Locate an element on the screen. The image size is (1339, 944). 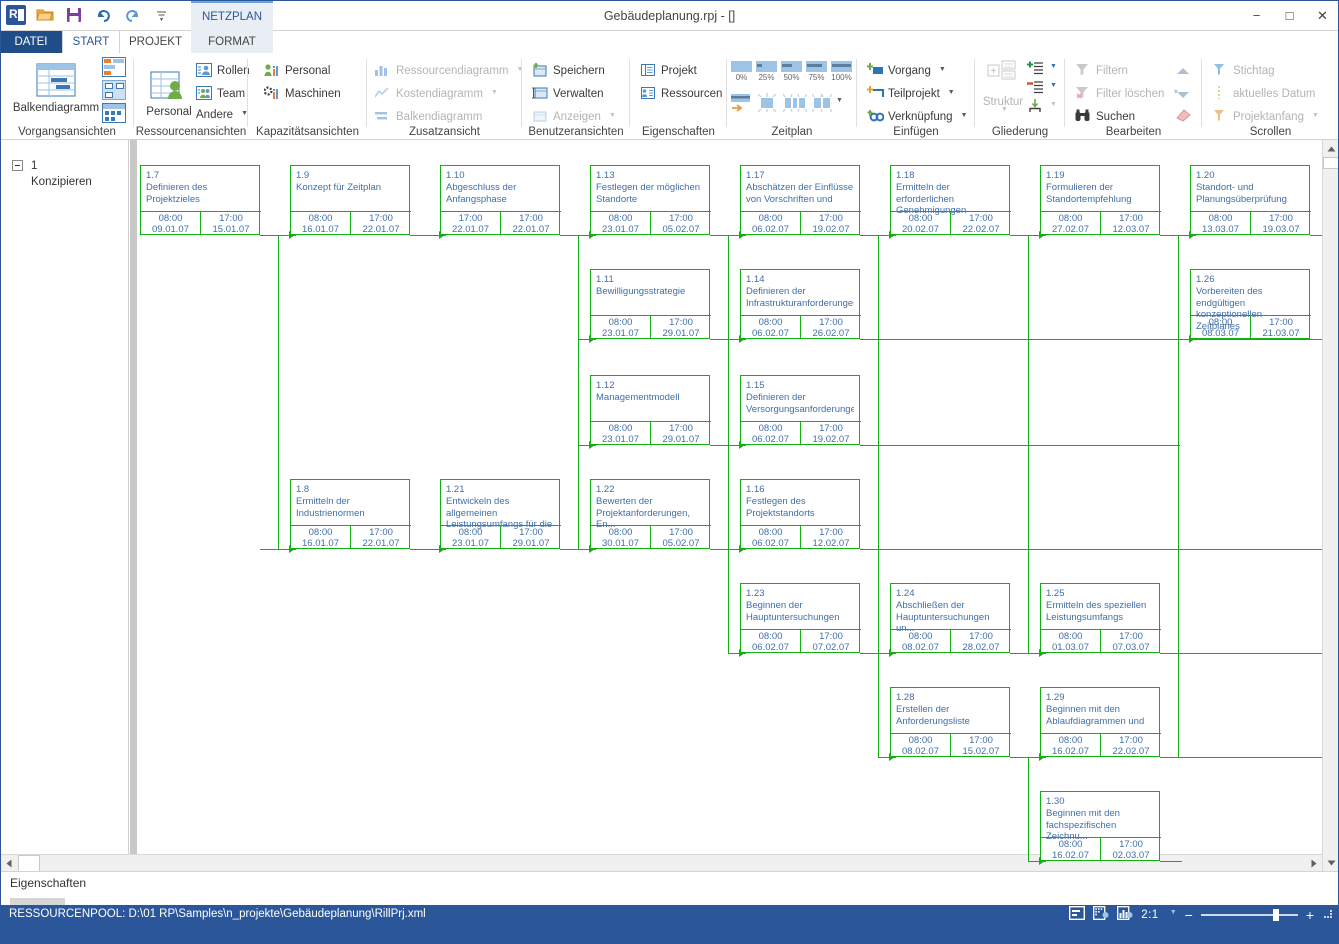
rollen-button: Rollen is located at coordinates (223, 71).